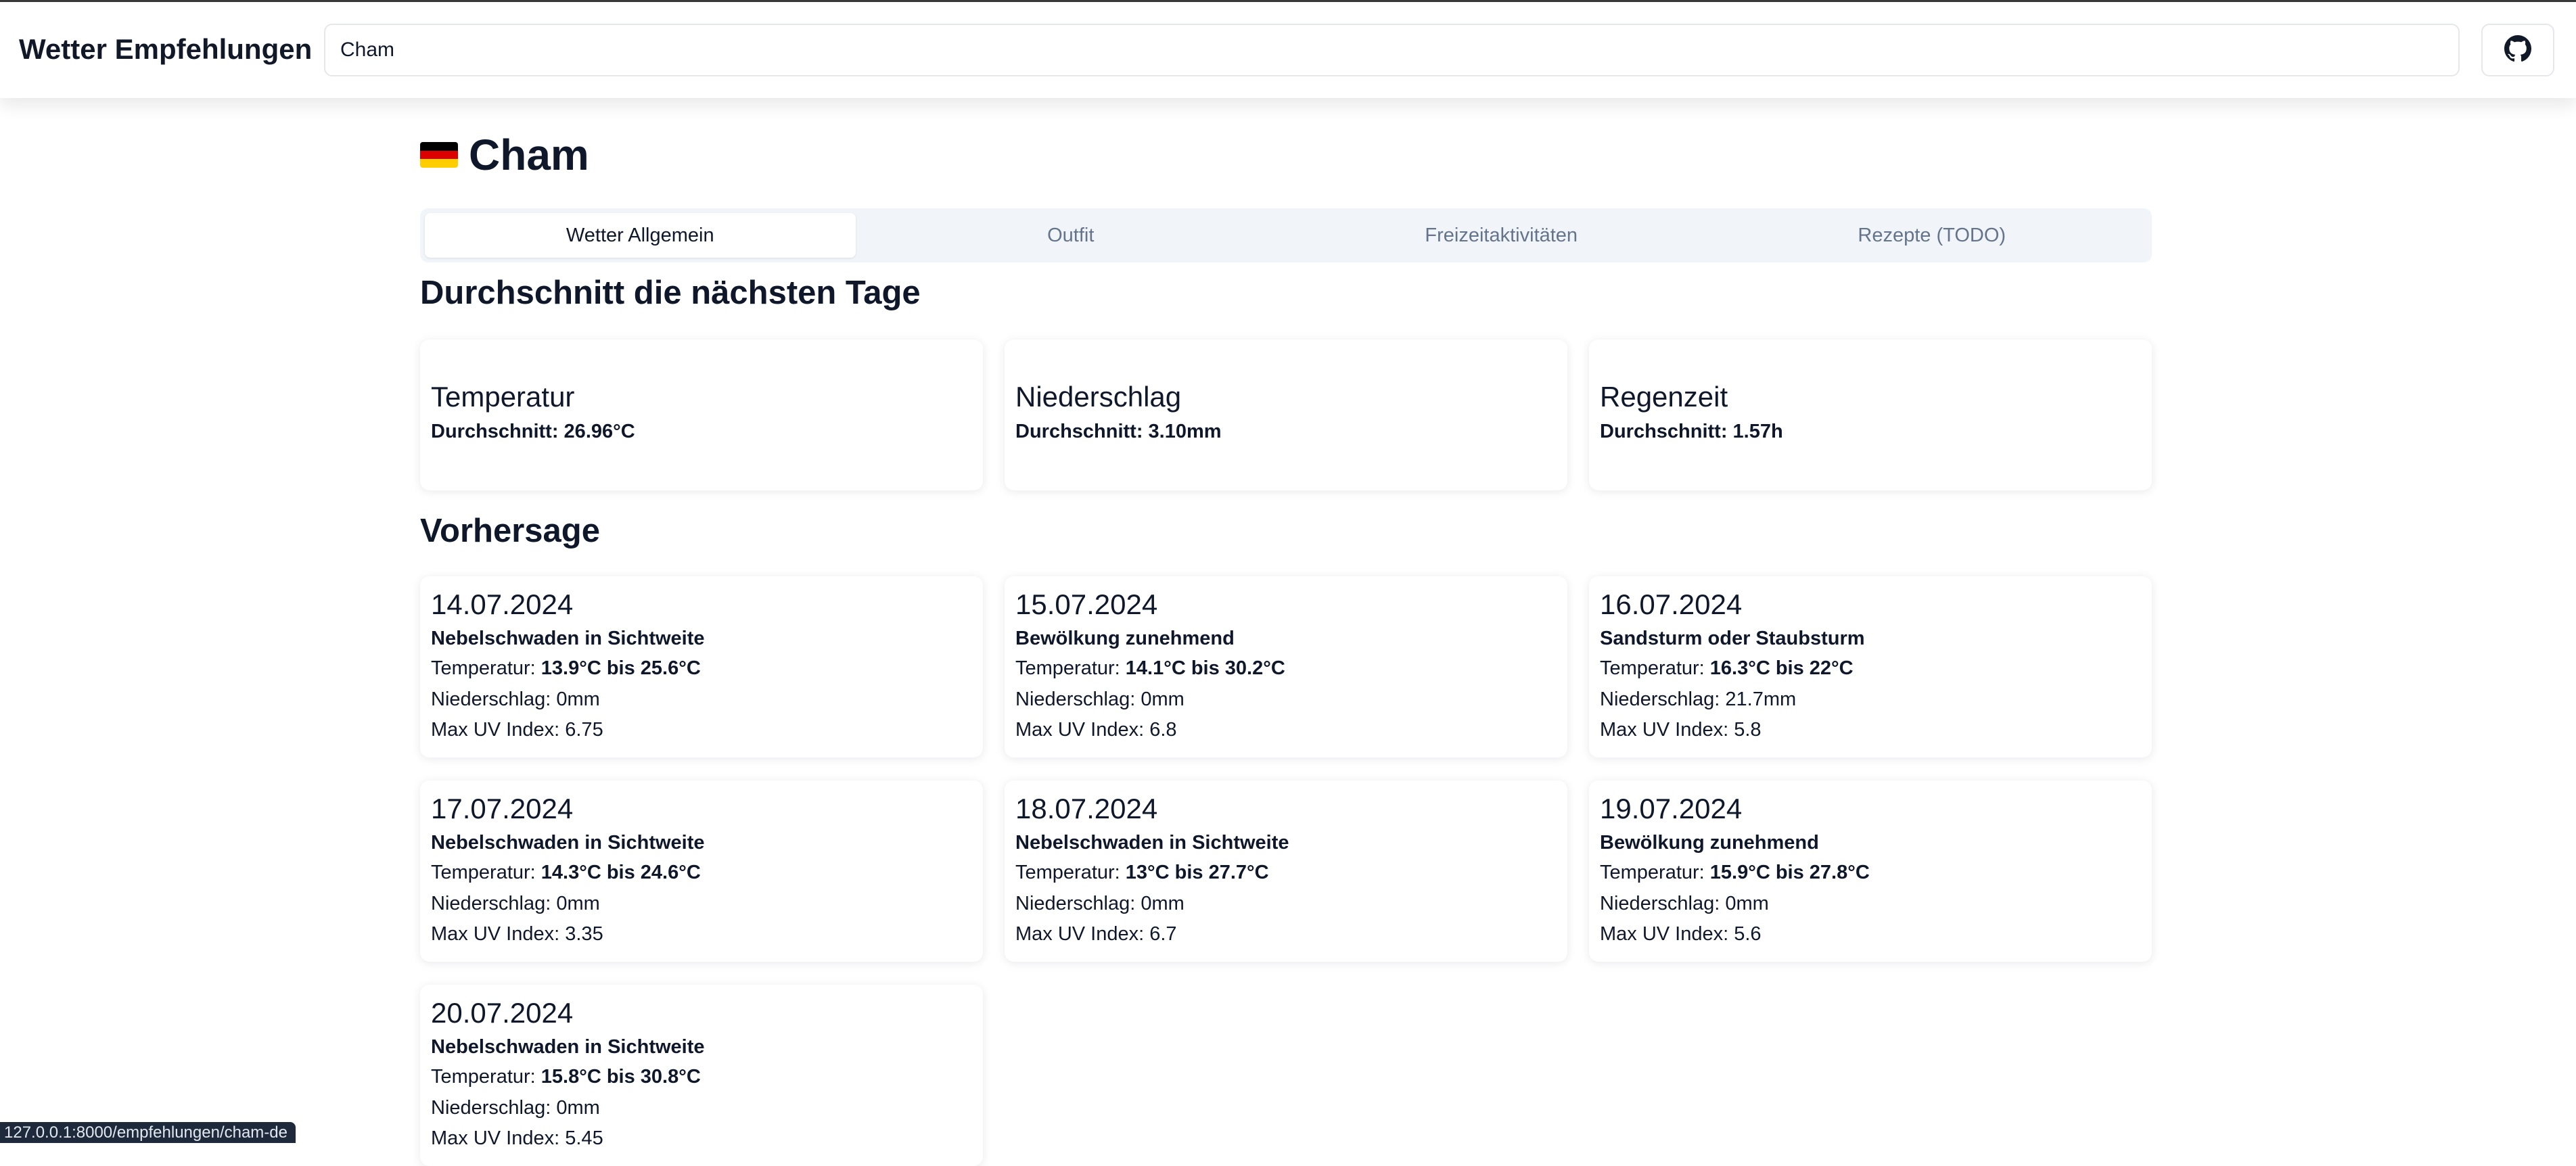 This screenshot has height=1166, width=2576. I want to click on forecast-uv-index: Max UV Index: 5.6, so click(1681, 935).